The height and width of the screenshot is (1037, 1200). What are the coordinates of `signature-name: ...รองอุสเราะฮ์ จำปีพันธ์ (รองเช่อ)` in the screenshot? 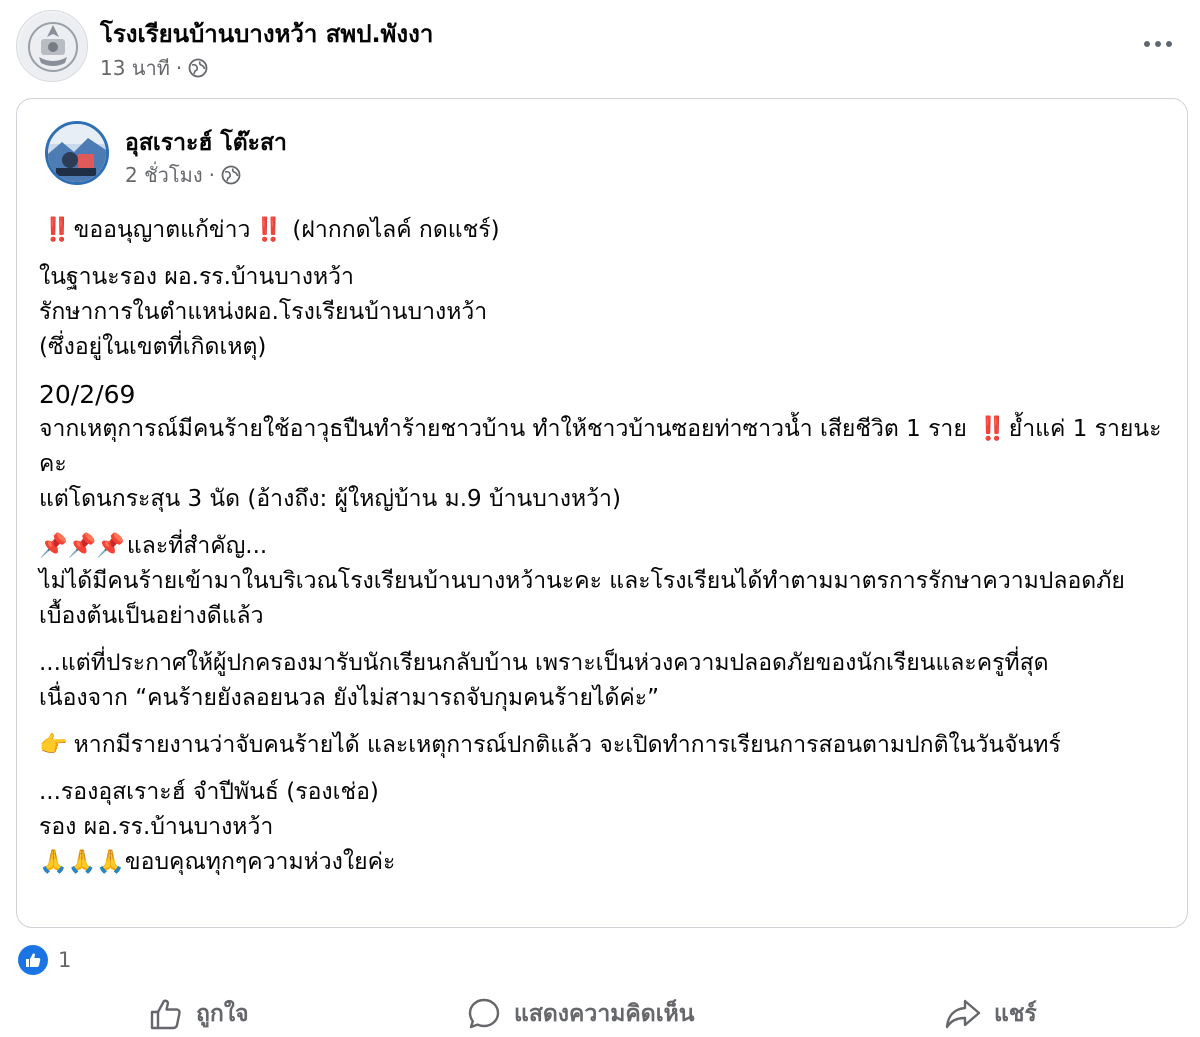 It's located at (209, 792).